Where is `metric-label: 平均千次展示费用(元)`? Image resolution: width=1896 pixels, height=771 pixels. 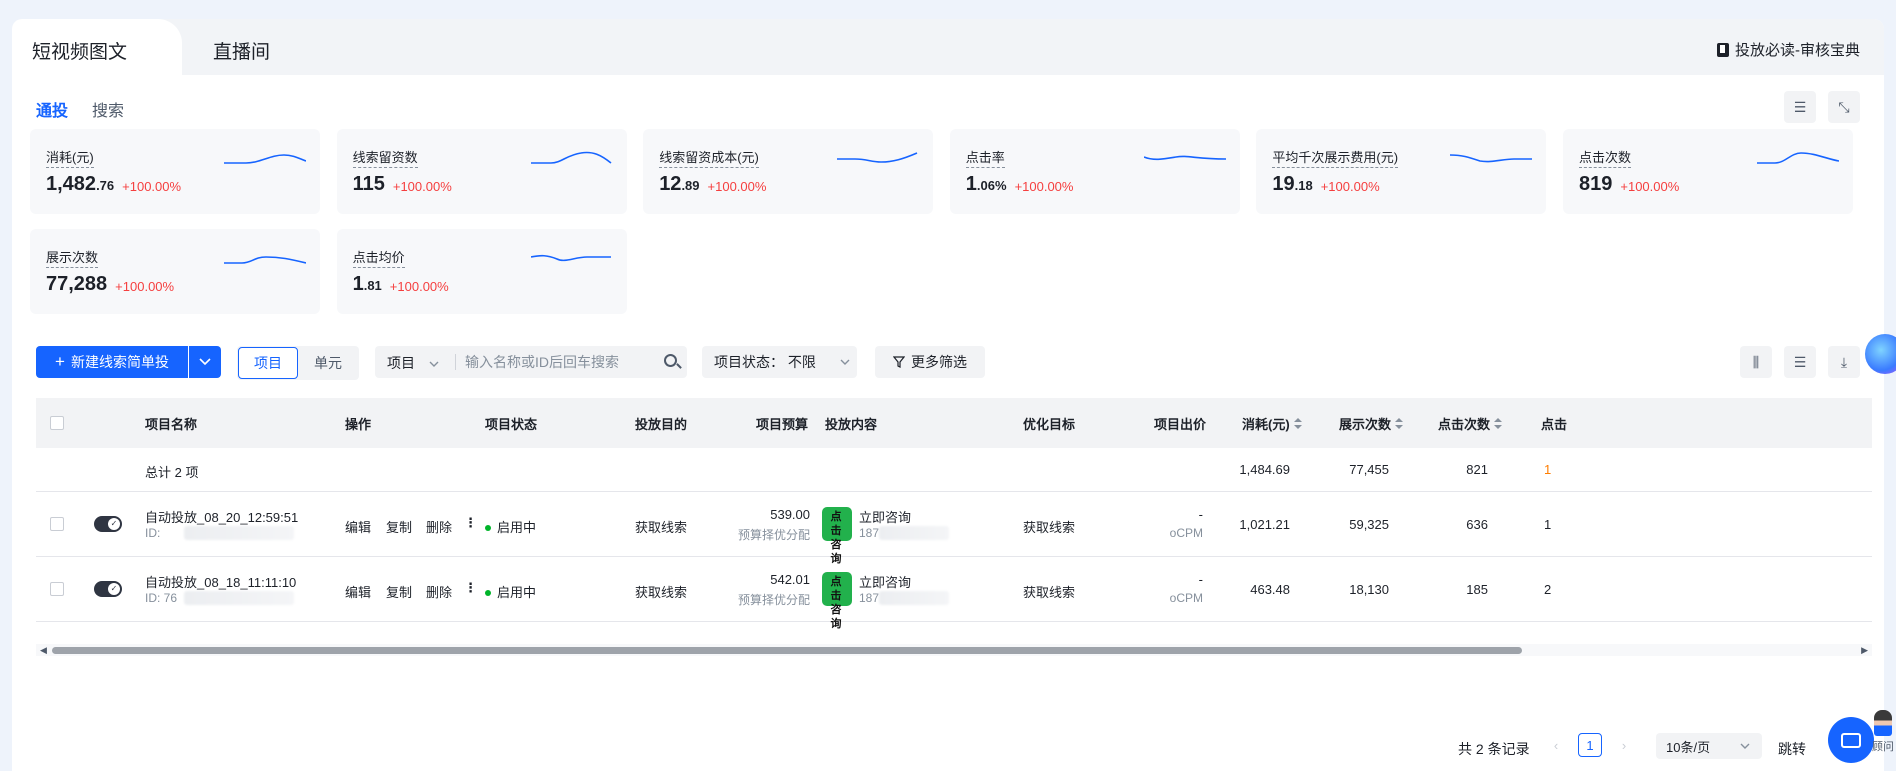 metric-label: 平均千次展示费用(元) is located at coordinates (1335, 157).